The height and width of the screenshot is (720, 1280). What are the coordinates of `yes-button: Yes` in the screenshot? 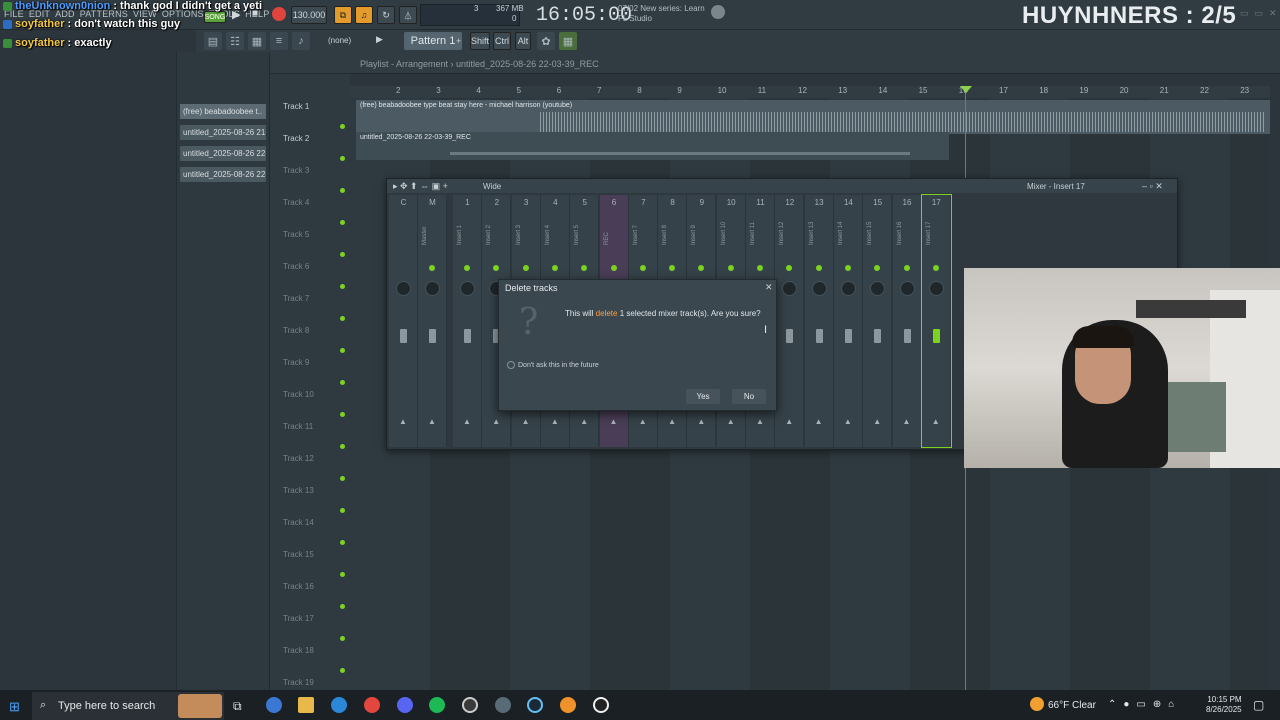 It's located at (703, 396).